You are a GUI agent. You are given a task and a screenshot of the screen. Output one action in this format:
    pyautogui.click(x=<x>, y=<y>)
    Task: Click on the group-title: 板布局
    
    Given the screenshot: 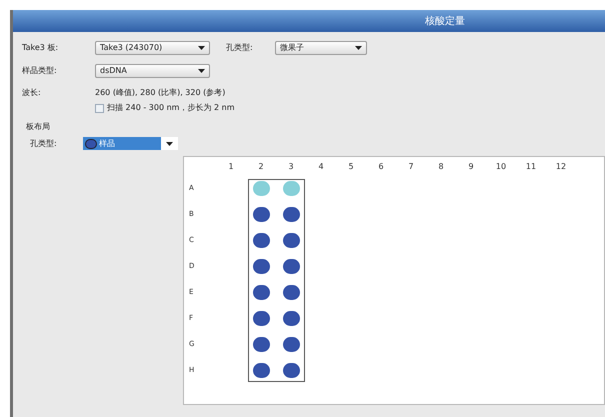 What is the action you would take?
    pyautogui.click(x=38, y=127)
    